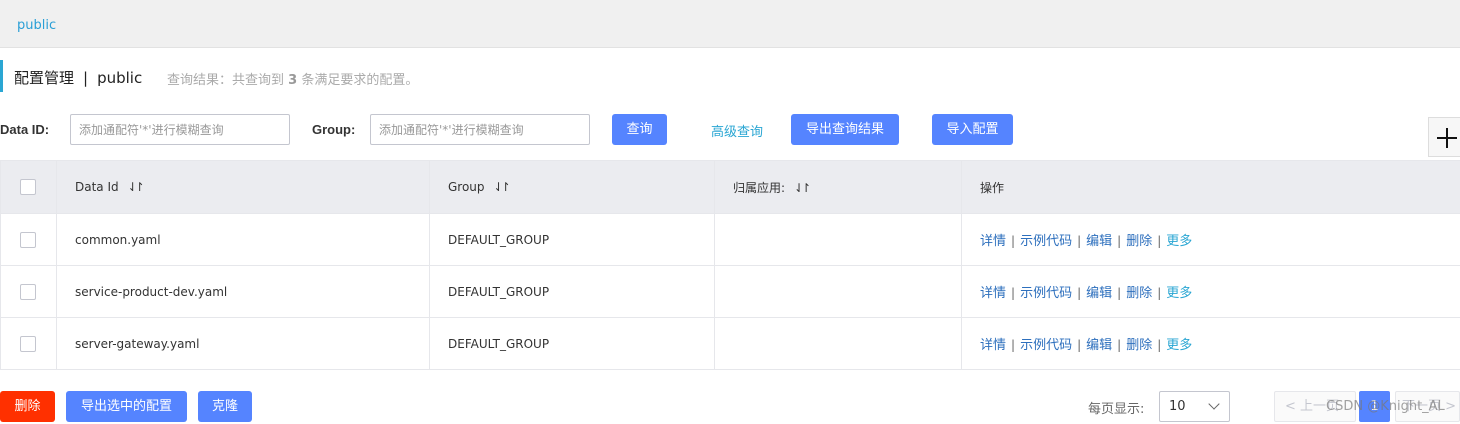 Image resolution: width=1460 pixels, height=424 pixels. Describe the element at coordinates (78, 77) in the screenshot. I see `page-title: 配置管理 | public` at that location.